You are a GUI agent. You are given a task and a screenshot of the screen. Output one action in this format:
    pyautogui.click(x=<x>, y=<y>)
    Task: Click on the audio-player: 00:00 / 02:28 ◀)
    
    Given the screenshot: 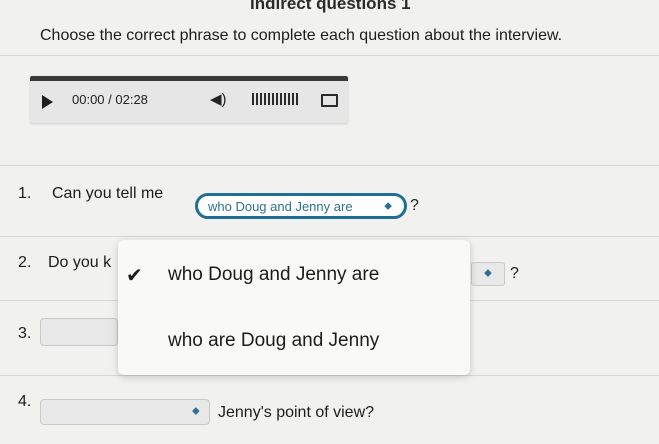 What is the action you would take?
    pyautogui.click(x=189, y=99)
    